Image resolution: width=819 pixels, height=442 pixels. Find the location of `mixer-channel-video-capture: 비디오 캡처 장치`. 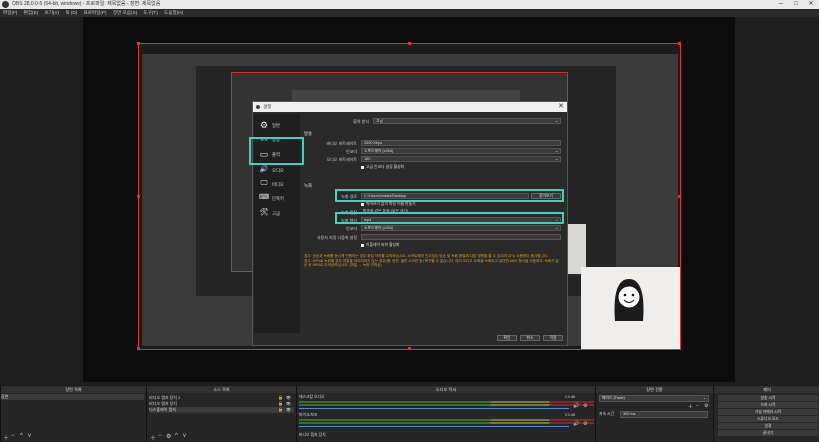

mixer-channel-video-capture: 비디오 캡처 장치 is located at coordinates (312, 435).